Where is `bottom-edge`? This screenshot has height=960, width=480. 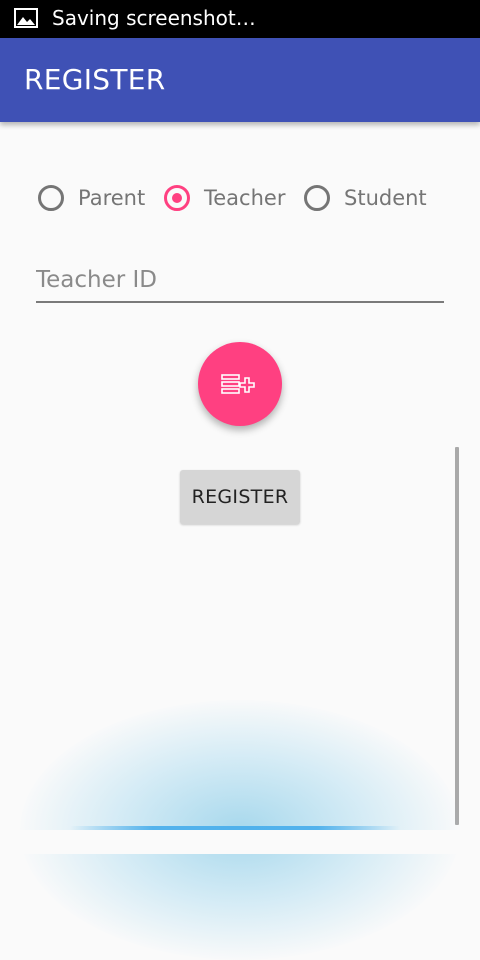 bottom-edge is located at coordinates (240, 842).